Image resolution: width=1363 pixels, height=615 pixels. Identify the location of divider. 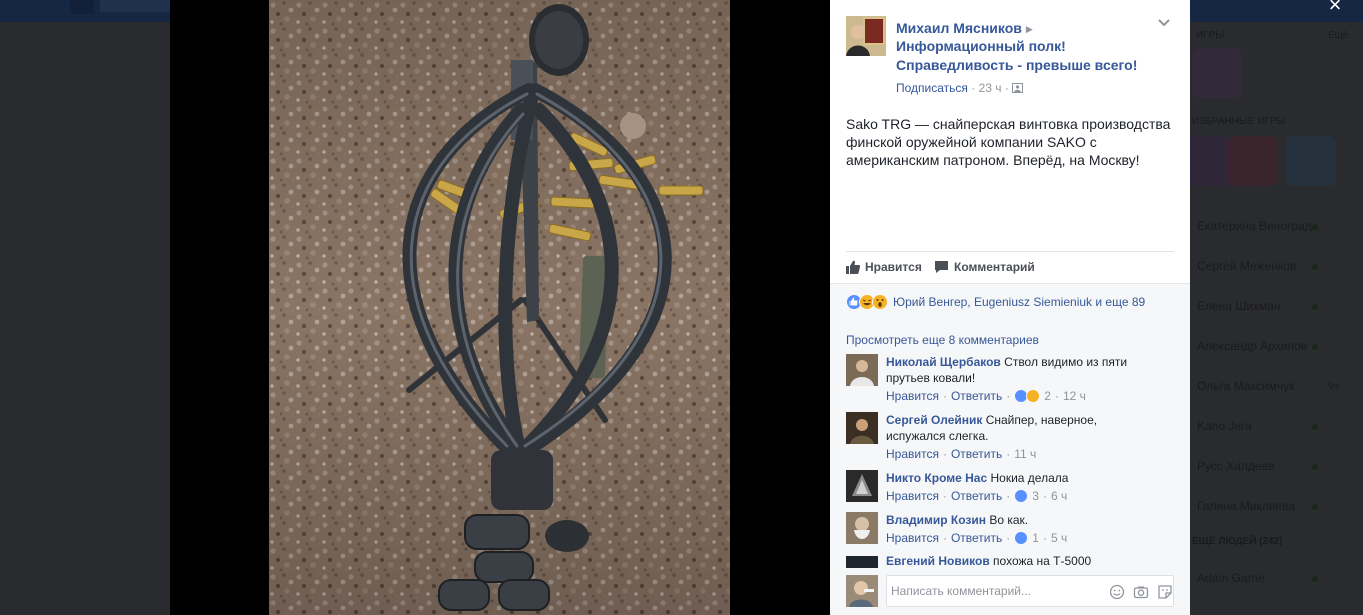
(1010, 251).